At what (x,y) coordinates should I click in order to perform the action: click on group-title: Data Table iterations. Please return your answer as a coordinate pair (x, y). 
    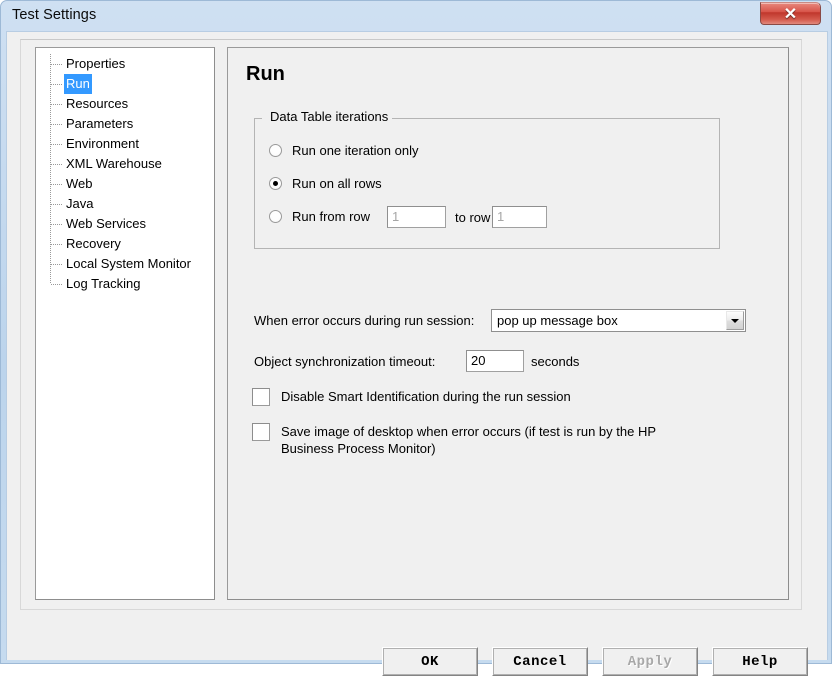
    Looking at the image, I should click on (329, 116).